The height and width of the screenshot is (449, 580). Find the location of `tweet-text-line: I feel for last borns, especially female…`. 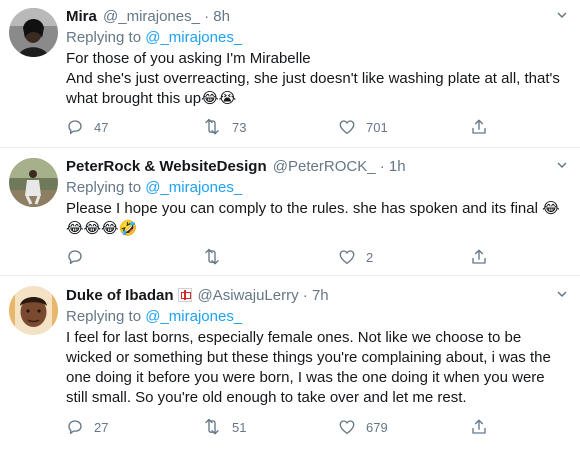

tweet-text-line: I feel for last borns, especially female… is located at coordinates (308, 367).